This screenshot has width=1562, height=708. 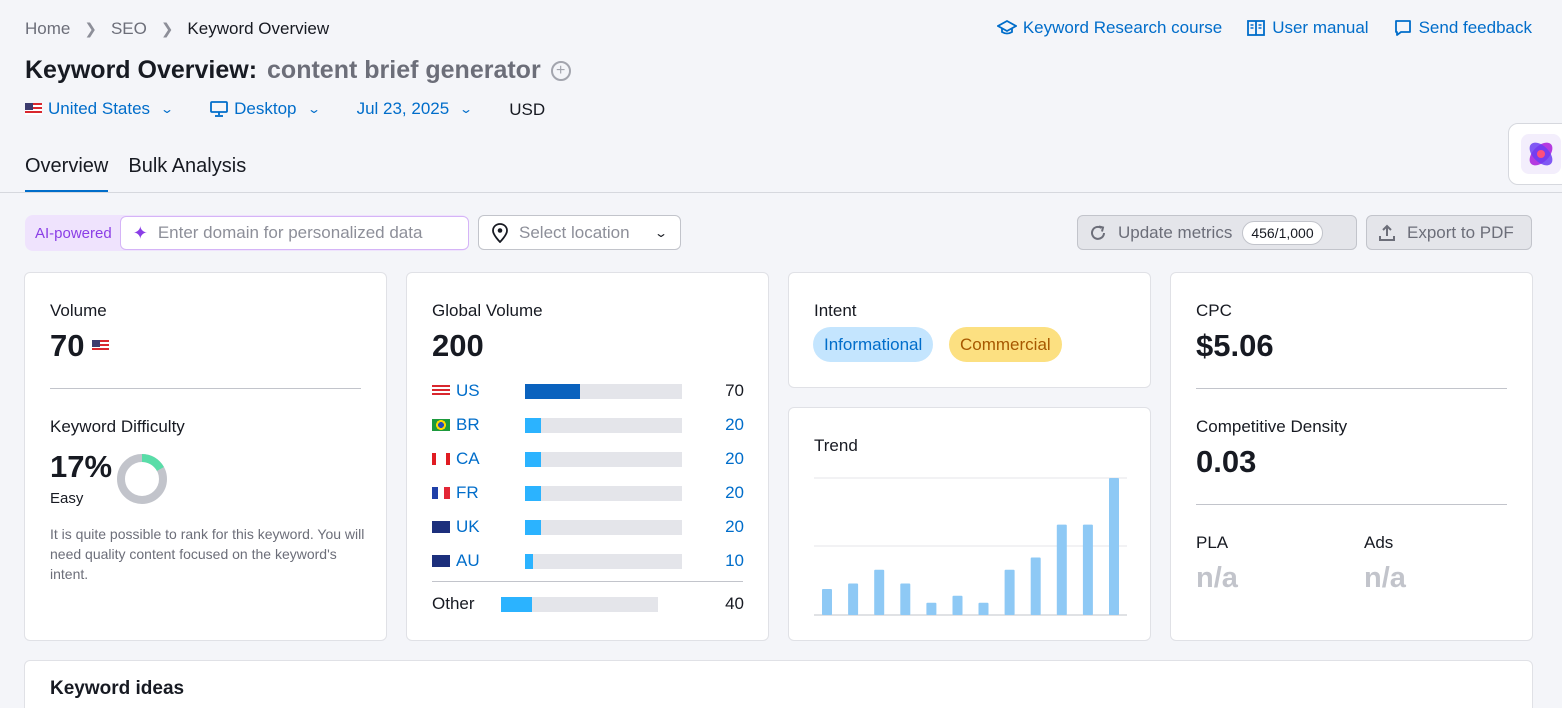 I want to click on volume-value: 70, so click(x=67, y=345).